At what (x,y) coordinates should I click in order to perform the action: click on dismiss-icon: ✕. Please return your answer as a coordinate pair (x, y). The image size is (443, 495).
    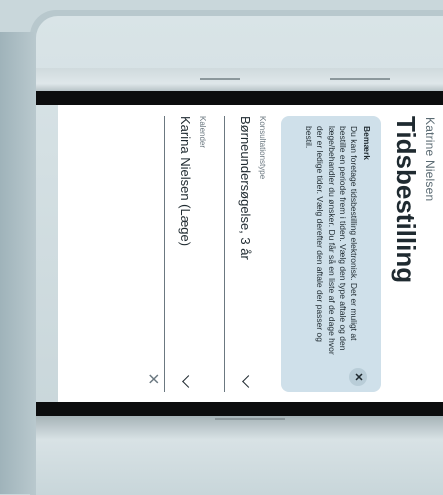
    Looking at the image, I should click on (358, 377).